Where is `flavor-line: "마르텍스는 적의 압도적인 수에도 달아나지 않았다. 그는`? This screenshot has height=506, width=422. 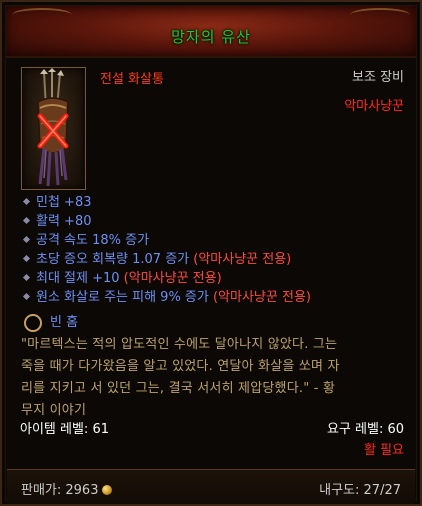
flavor-line: "마르텍스는 적의 압도적인 수에도 달아나지 않았다. 그는 is located at coordinates (179, 344).